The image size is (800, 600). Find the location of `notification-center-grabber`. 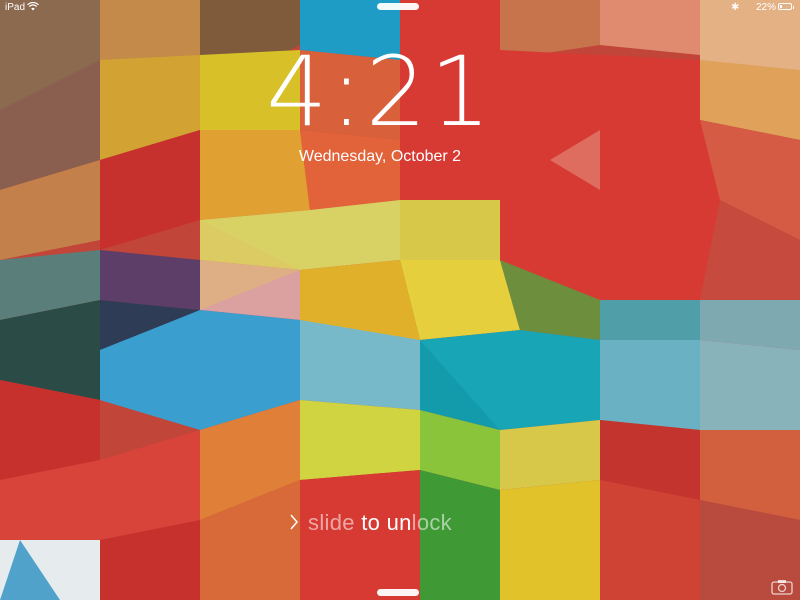

notification-center-grabber is located at coordinates (398, 6).